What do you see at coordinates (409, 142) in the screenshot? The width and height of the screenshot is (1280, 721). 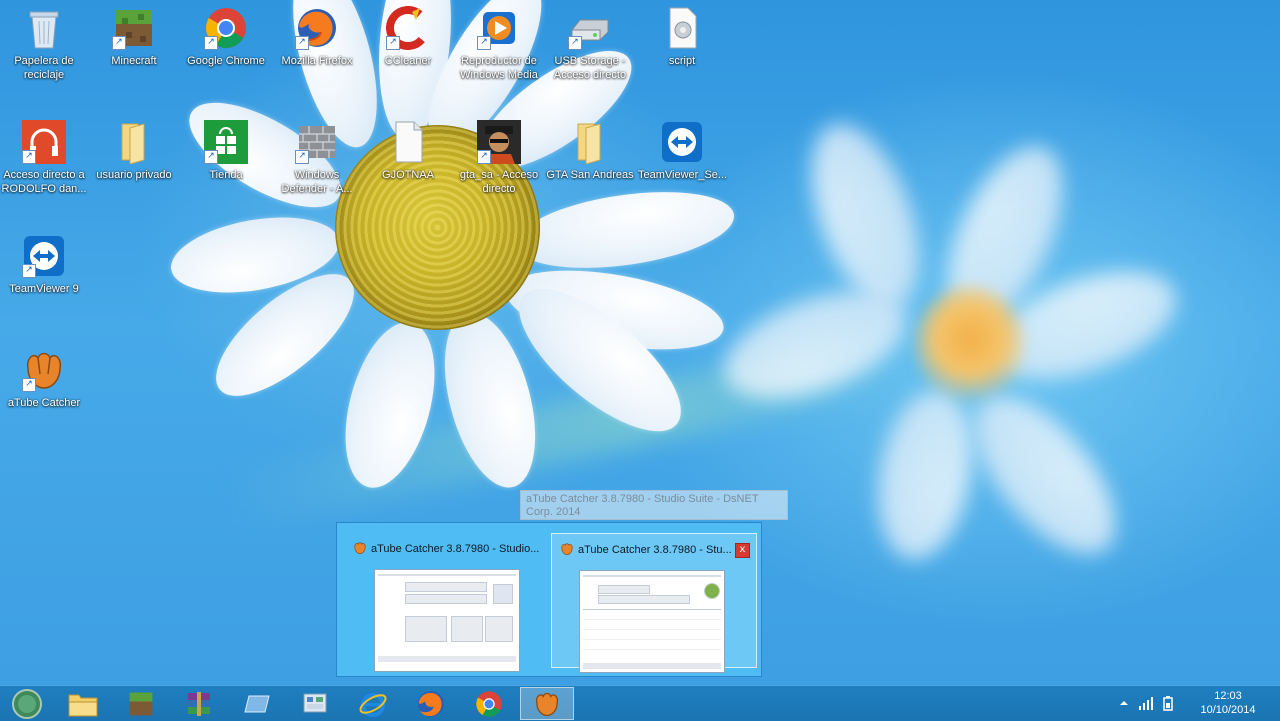 I see `blank-file-icon` at bounding box center [409, 142].